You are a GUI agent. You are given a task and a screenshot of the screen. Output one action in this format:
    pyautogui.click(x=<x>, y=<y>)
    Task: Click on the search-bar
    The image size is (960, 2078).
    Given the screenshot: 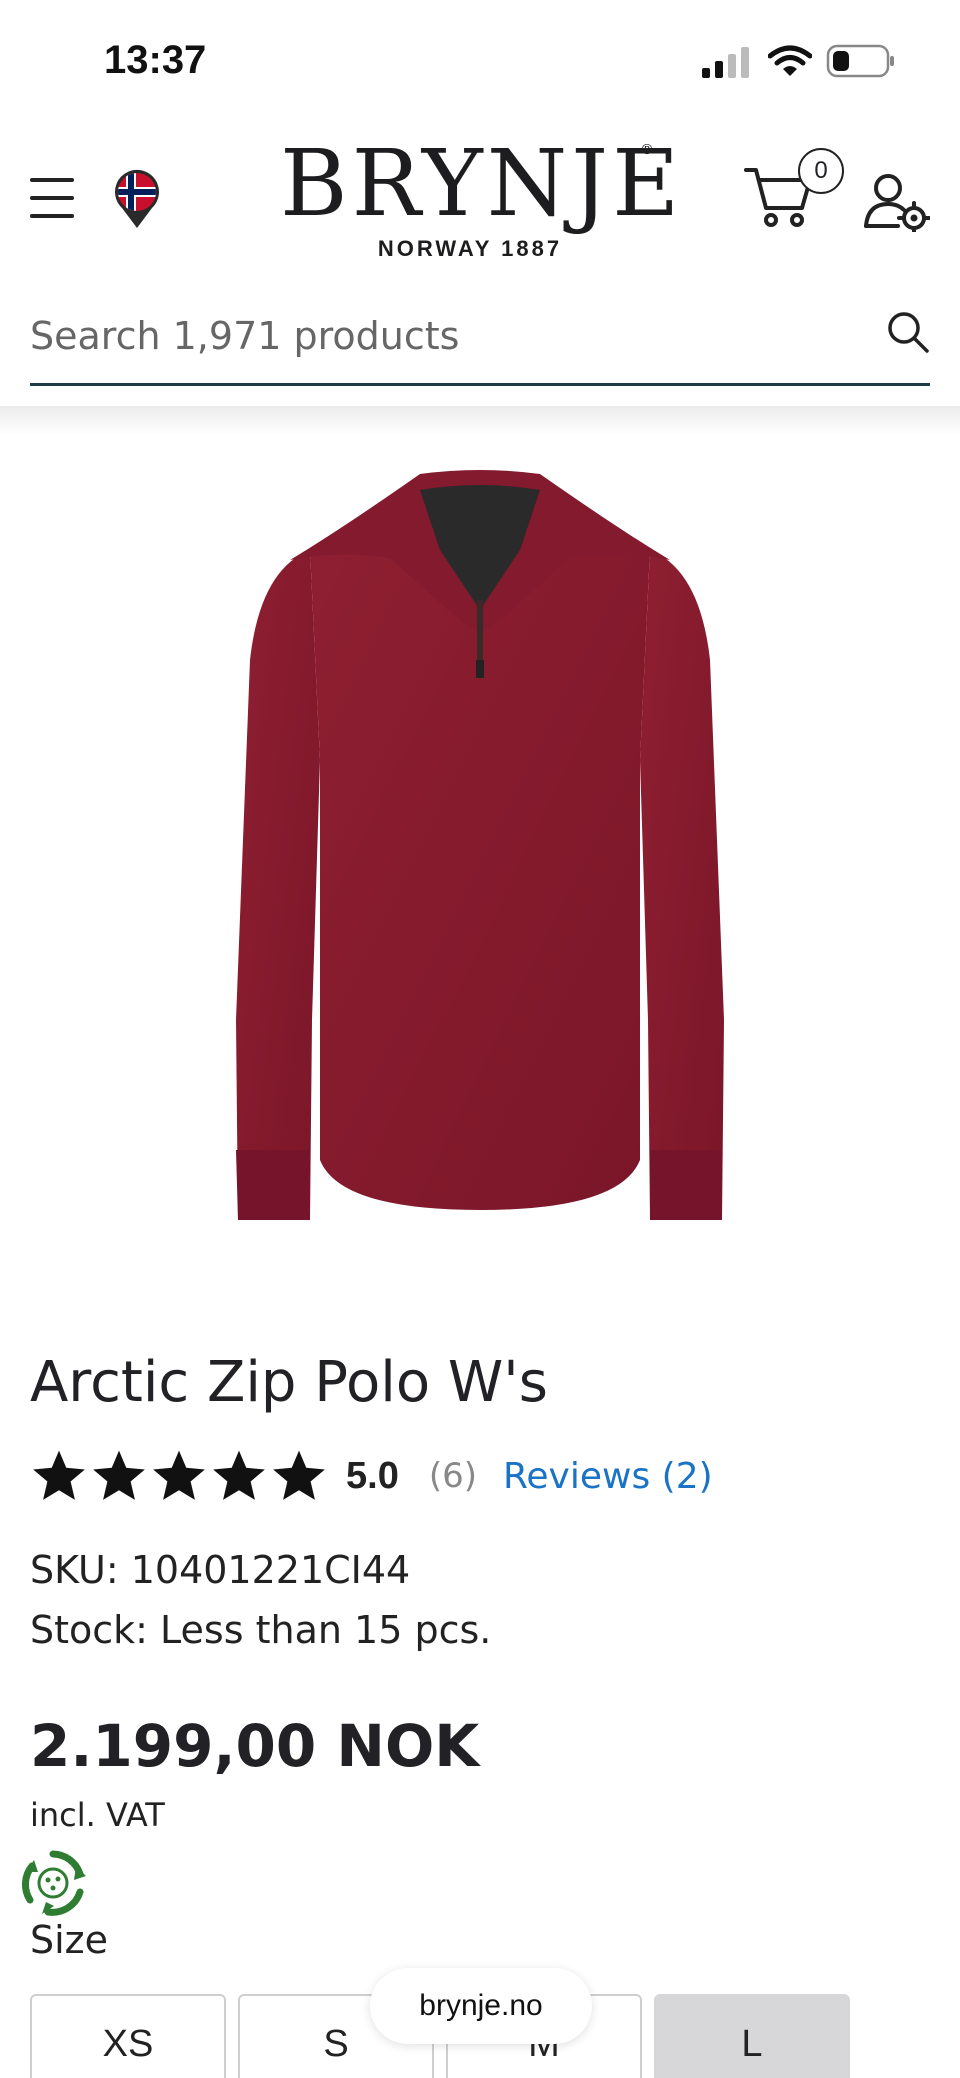 What is the action you would take?
    pyautogui.click(x=480, y=341)
    